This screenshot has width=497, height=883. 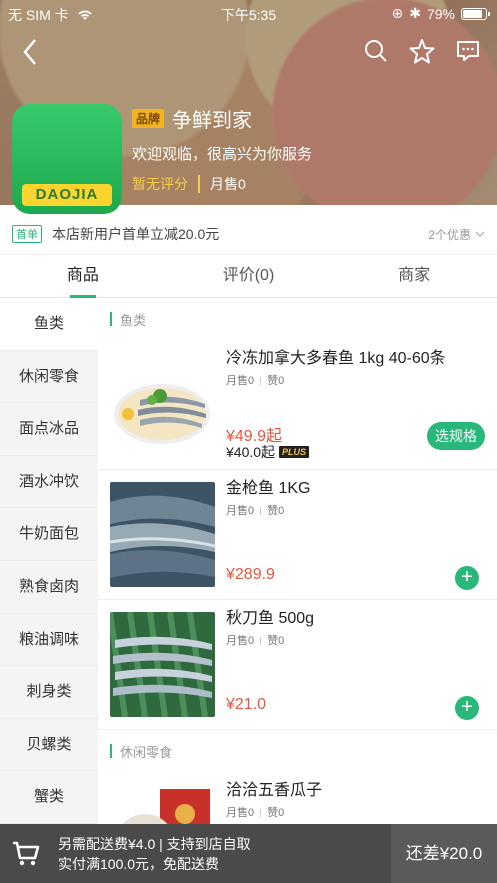 I want to click on product-item: 洽洽五香瓜子 月售0 赞0, so click(x=297, y=798).